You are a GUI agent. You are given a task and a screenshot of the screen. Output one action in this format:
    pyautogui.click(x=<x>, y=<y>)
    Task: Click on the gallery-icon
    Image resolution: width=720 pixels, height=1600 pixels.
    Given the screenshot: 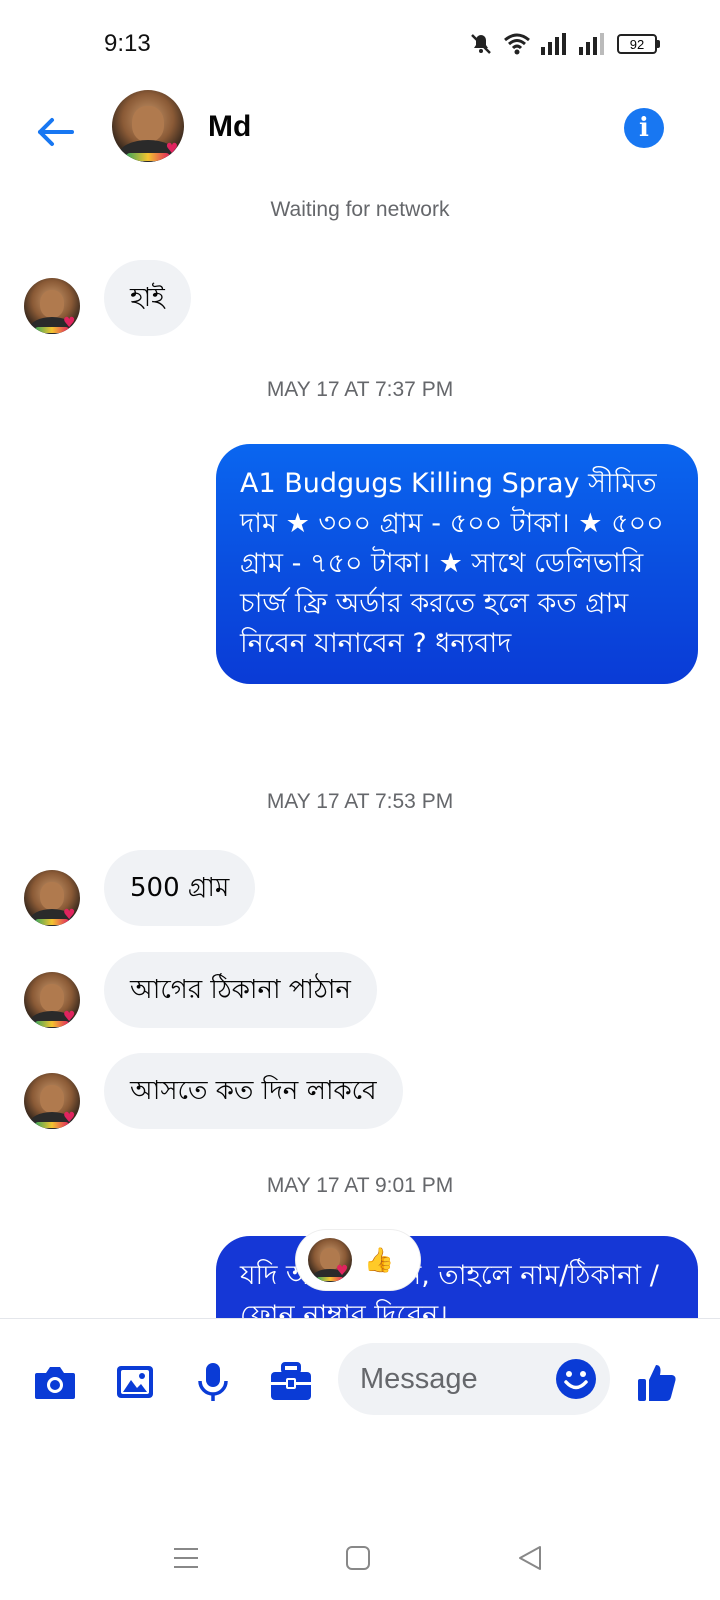 What is the action you would take?
    pyautogui.click(x=135, y=1382)
    